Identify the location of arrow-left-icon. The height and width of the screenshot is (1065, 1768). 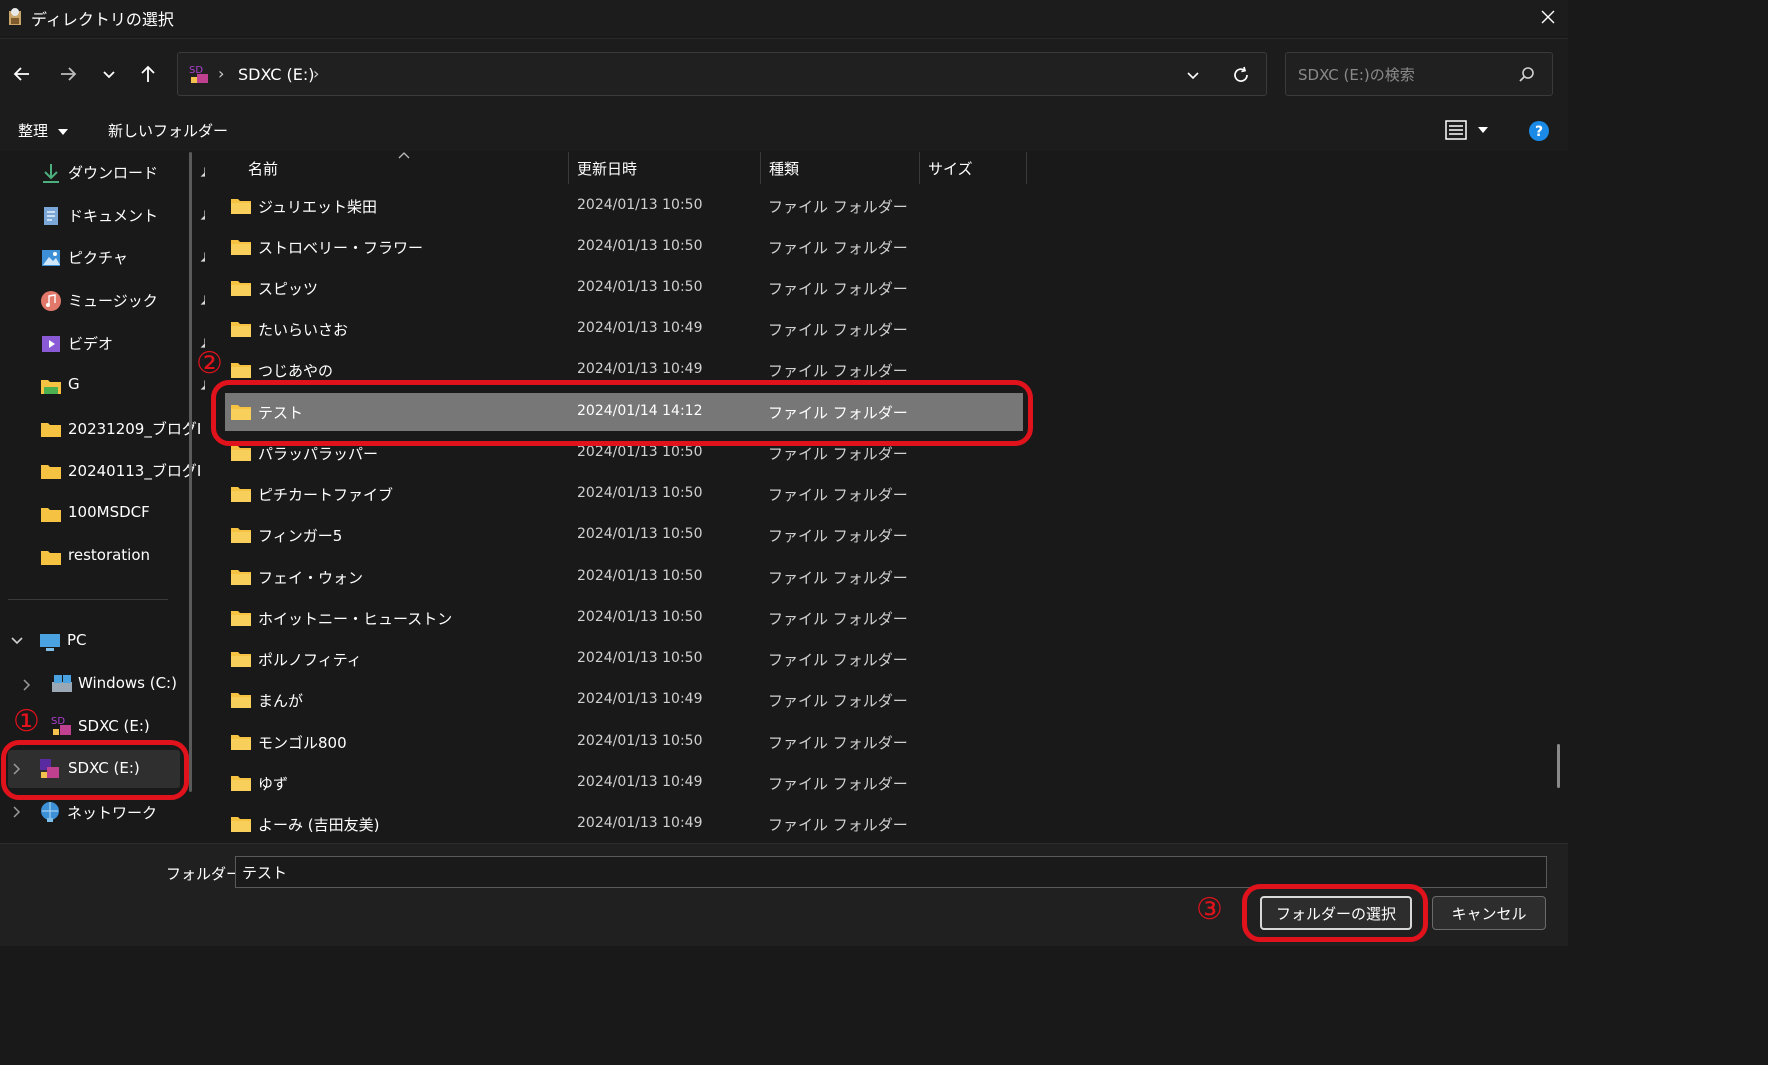
(21, 74).